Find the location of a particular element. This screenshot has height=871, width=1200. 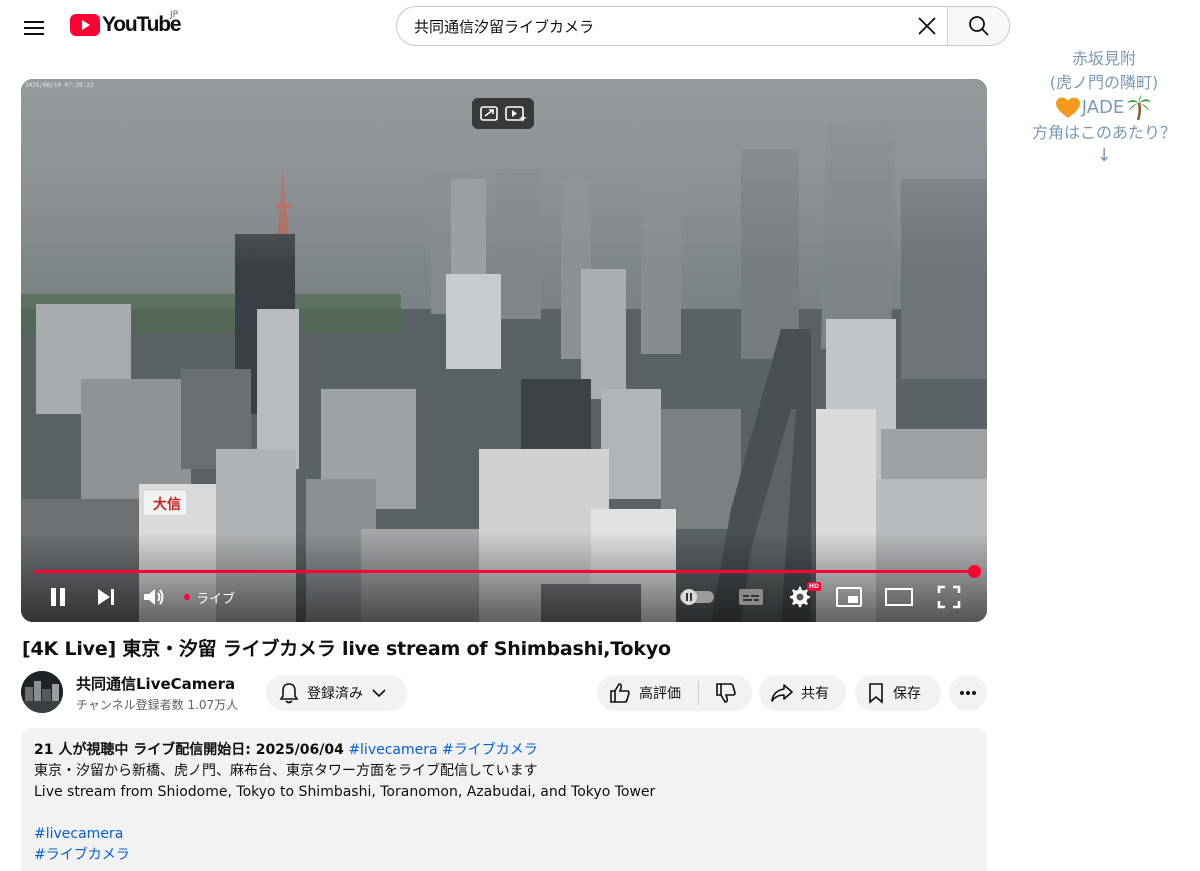

theater-mode-button is located at coordinates (899, 597).